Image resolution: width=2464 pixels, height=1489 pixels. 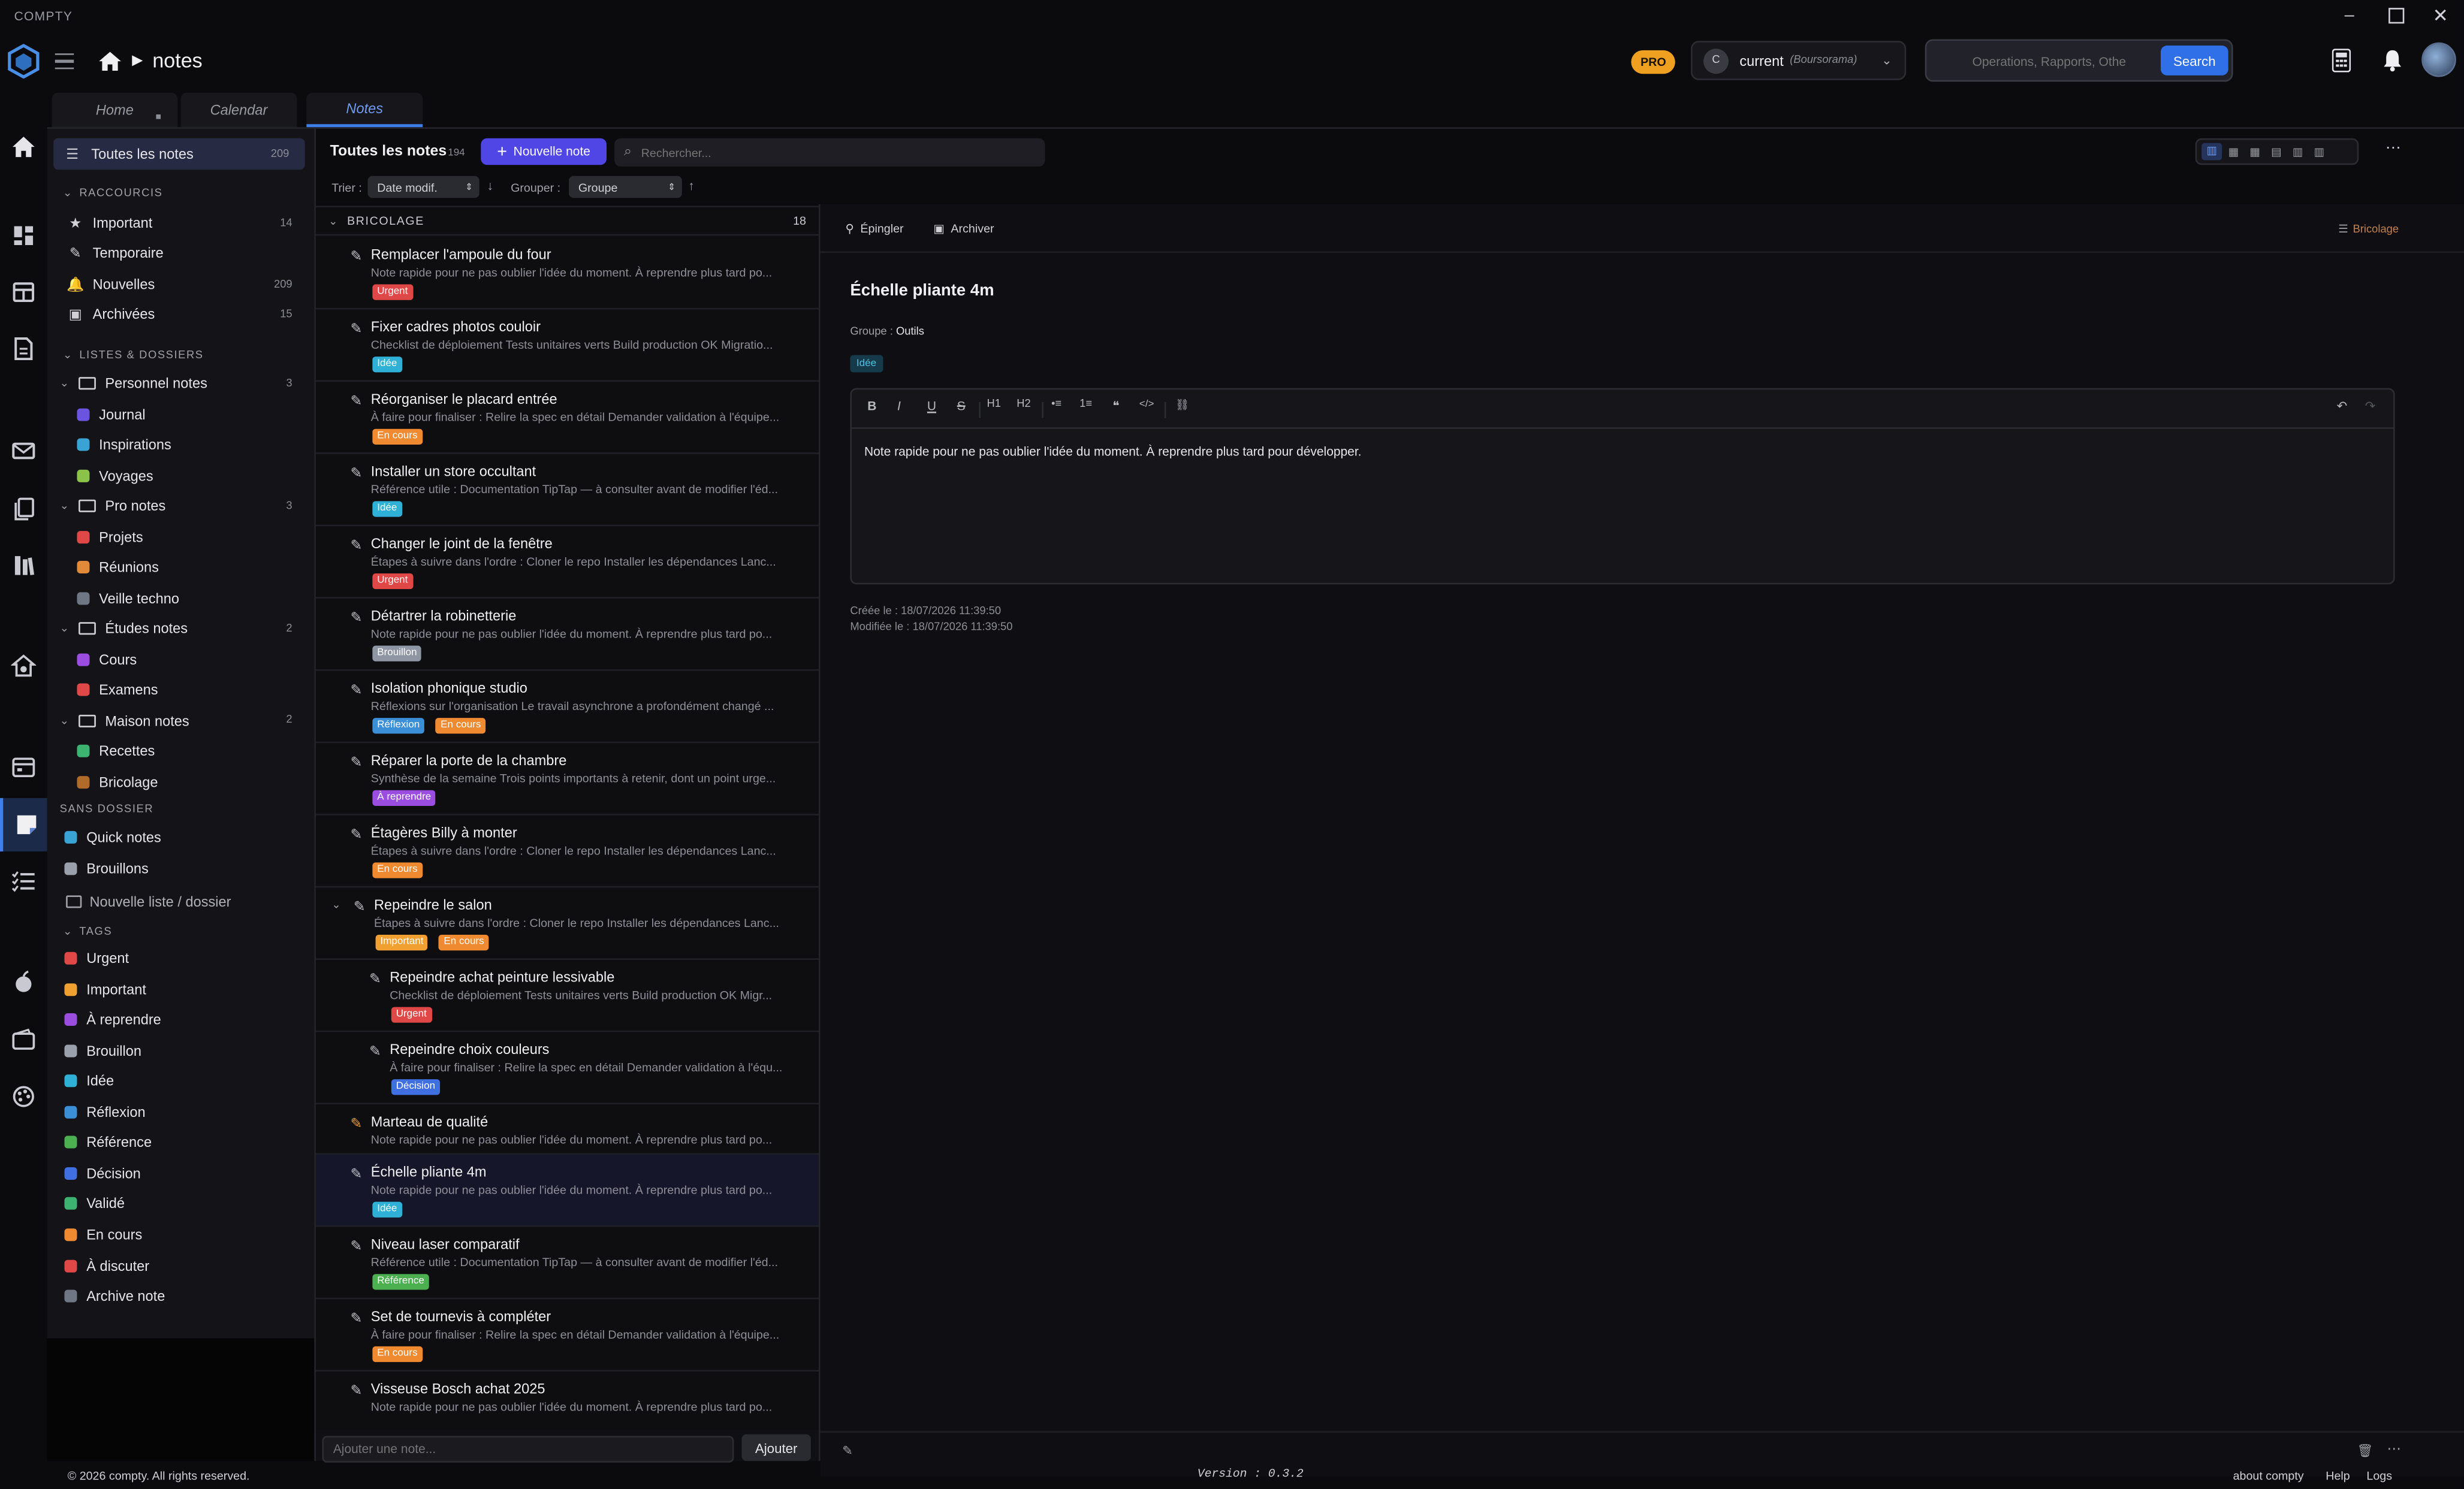 I want to click on tag-item: Décision, so click(x=181, y=1173).